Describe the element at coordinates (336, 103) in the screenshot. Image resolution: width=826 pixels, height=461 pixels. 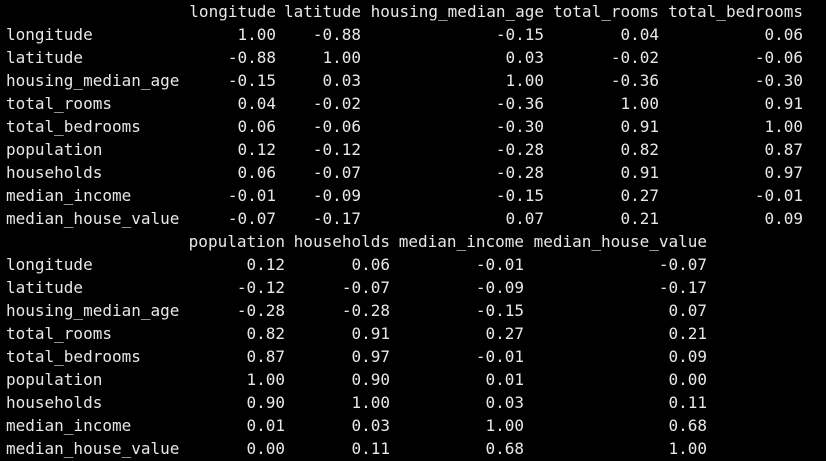
I see `table-cell: -0.02` at that location.